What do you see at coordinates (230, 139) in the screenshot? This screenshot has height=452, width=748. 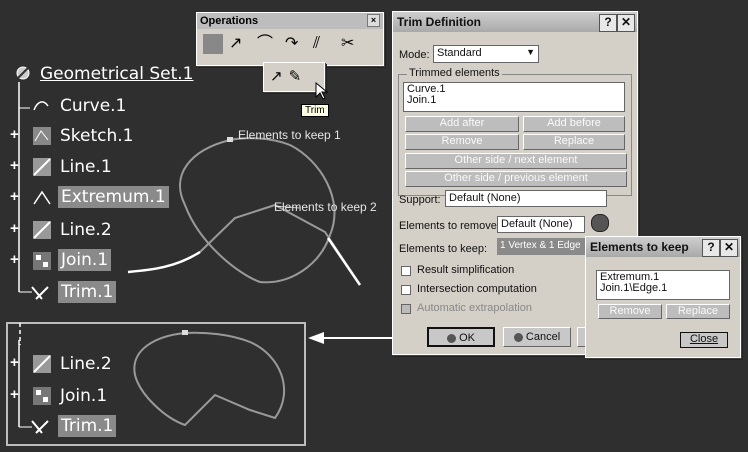 I see `curve-vertex-marker` at bounding box center [230, 139].